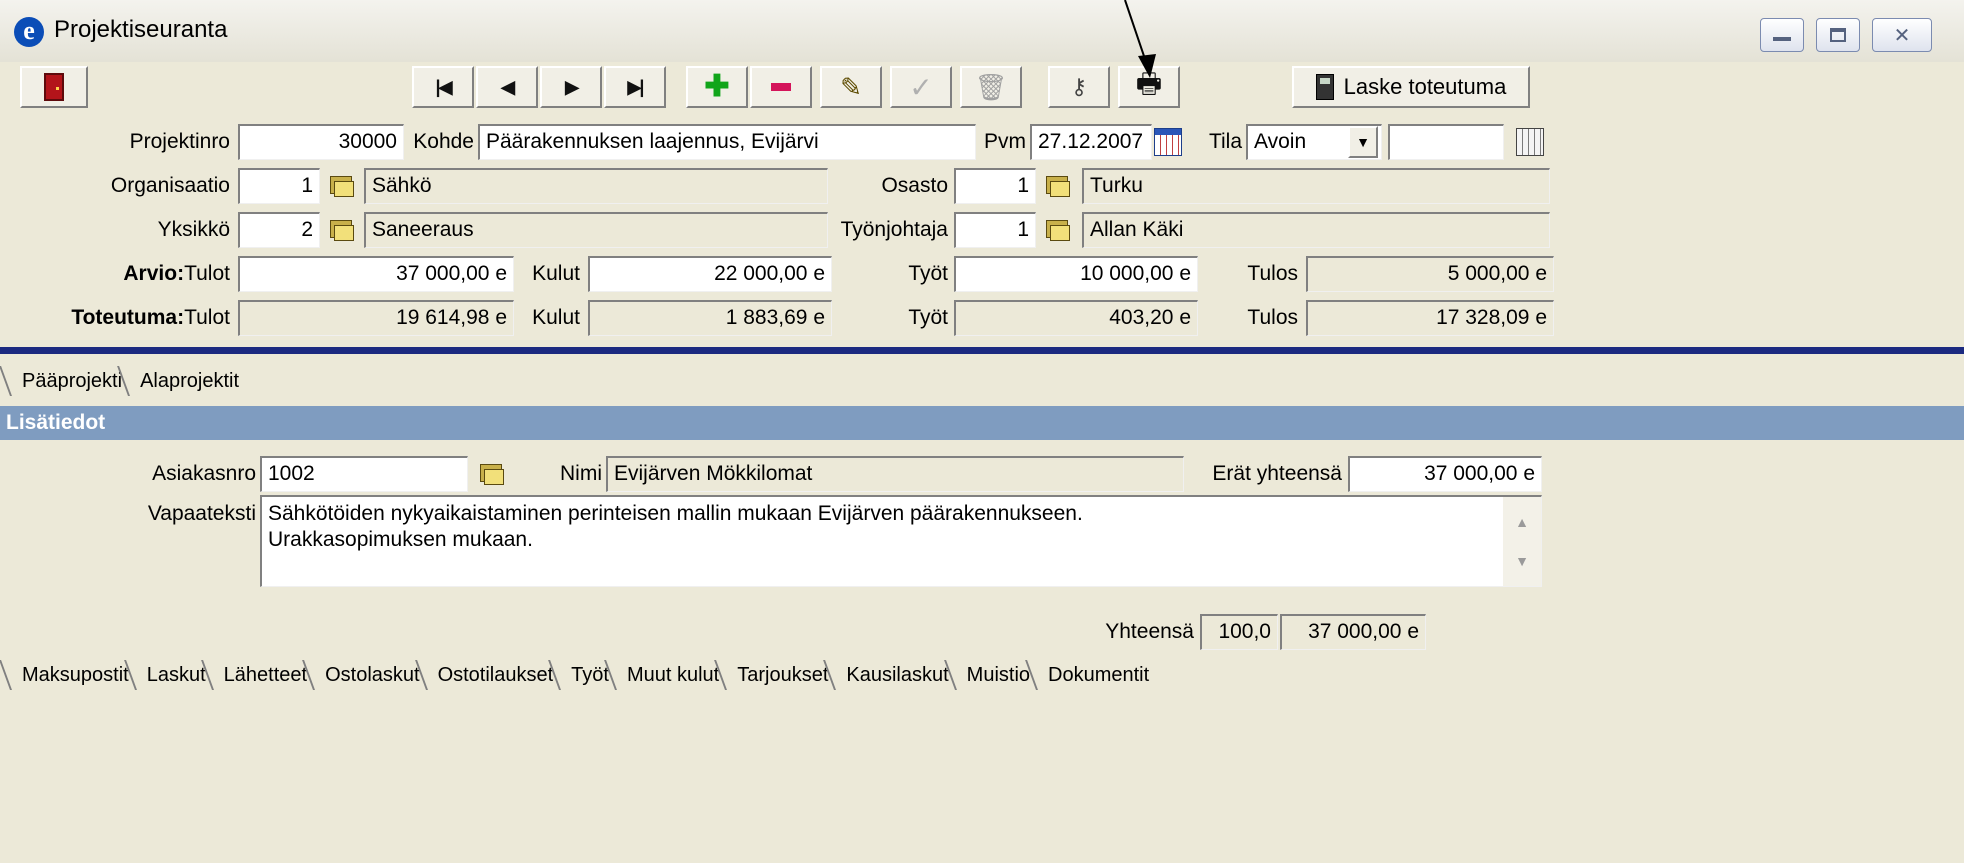  Describe the element at coordinates (201, 513) in the screenshot. I see `vapaateksti-label: Vapaateksti` at that location.